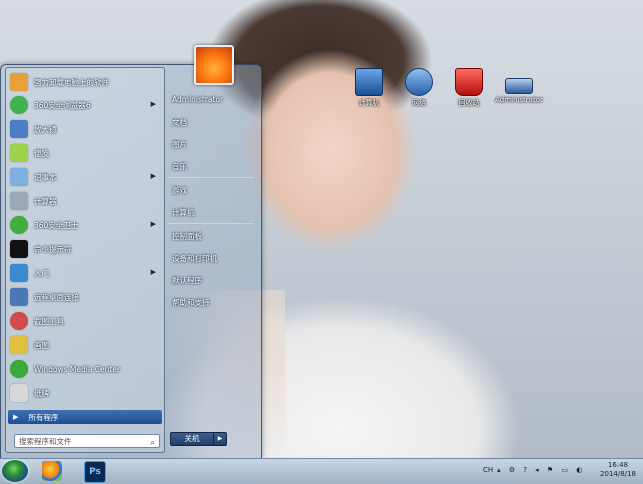 This screenshot has height=484, width=643. Describe the element at coordinates (220, 439) in the screenshot. I see `shutdown-options-arrow-icon: ▶` at that location.